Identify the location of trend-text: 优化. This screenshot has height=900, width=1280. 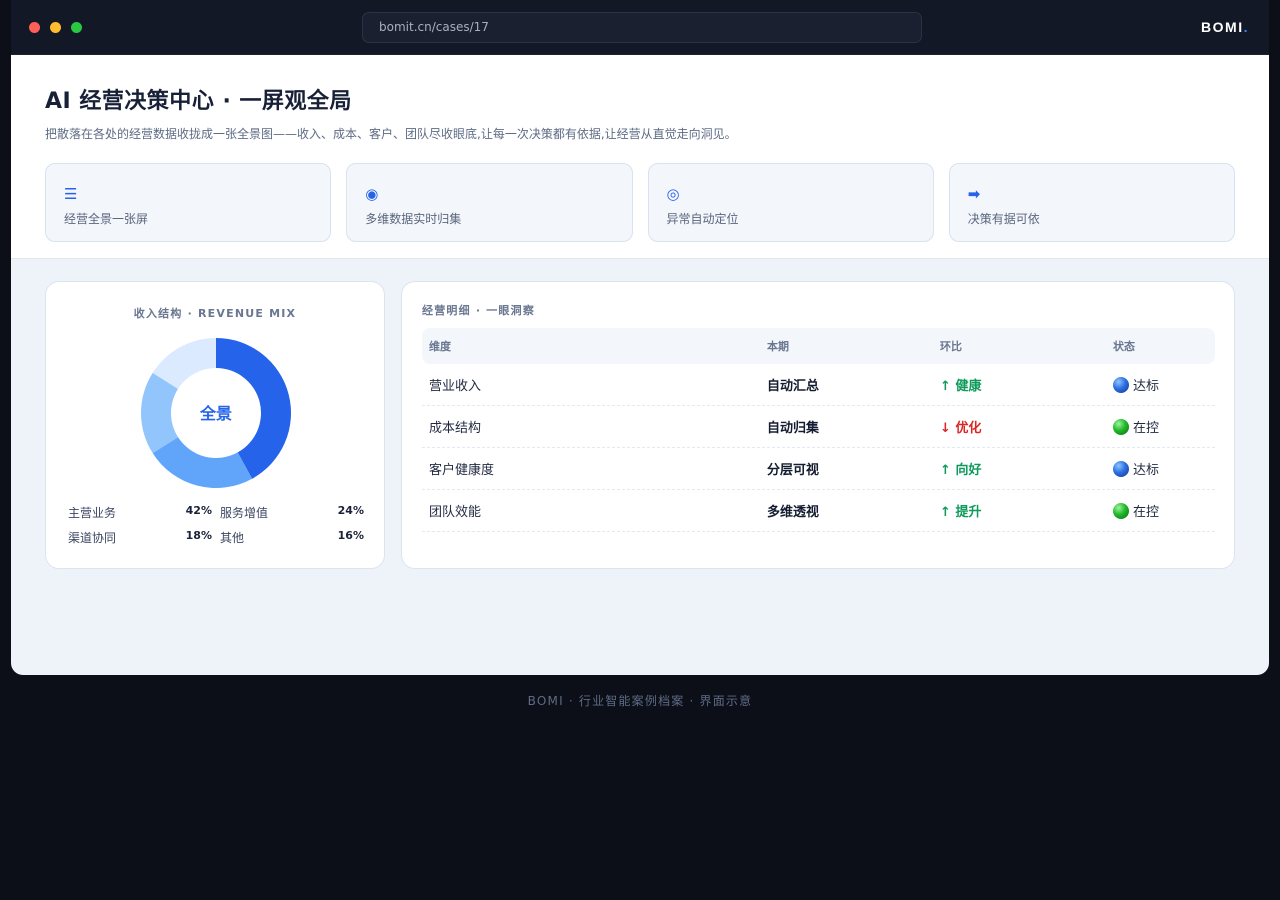
(968, 428).